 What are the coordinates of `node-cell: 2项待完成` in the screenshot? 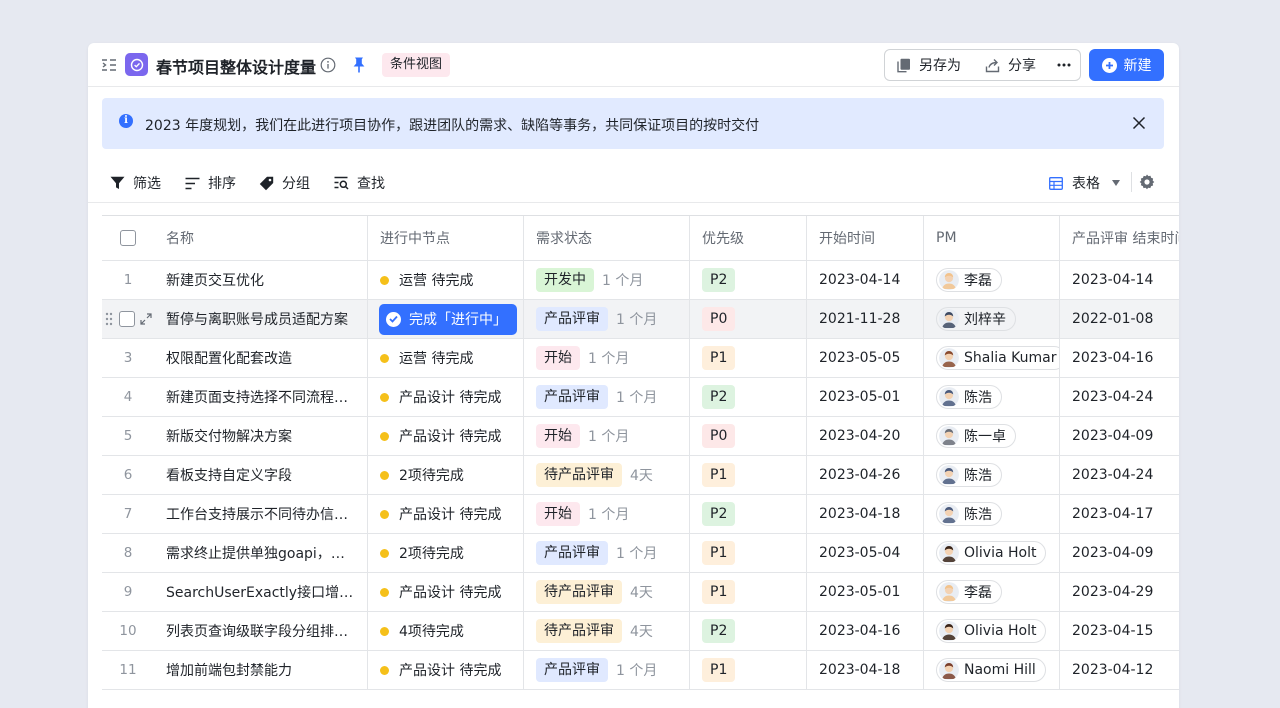 It's located at (446, 475).